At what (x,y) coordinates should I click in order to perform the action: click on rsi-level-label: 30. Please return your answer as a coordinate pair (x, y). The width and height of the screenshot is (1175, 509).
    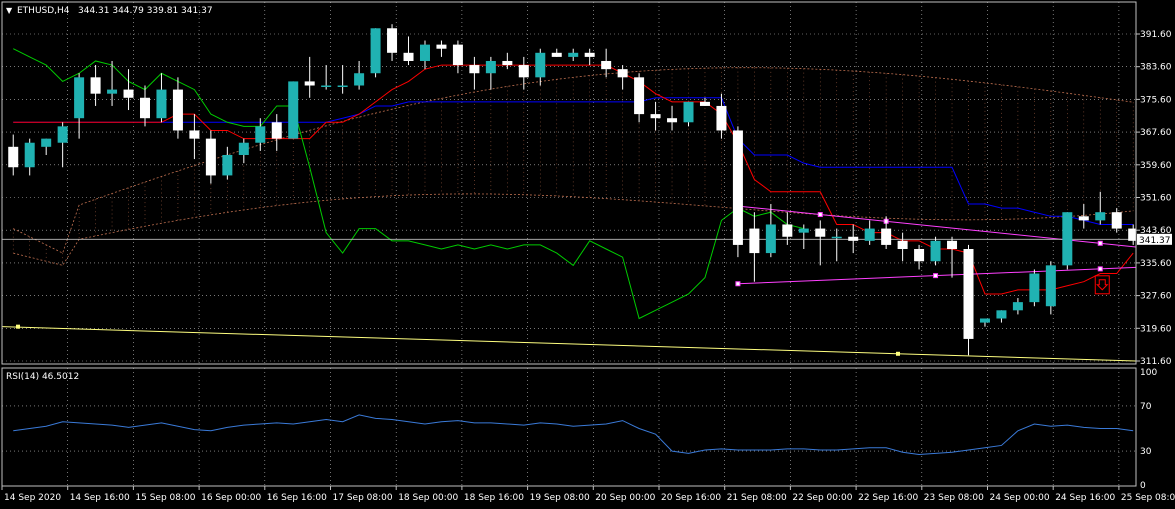
    Looking at the image, I should click on (1146, 452).